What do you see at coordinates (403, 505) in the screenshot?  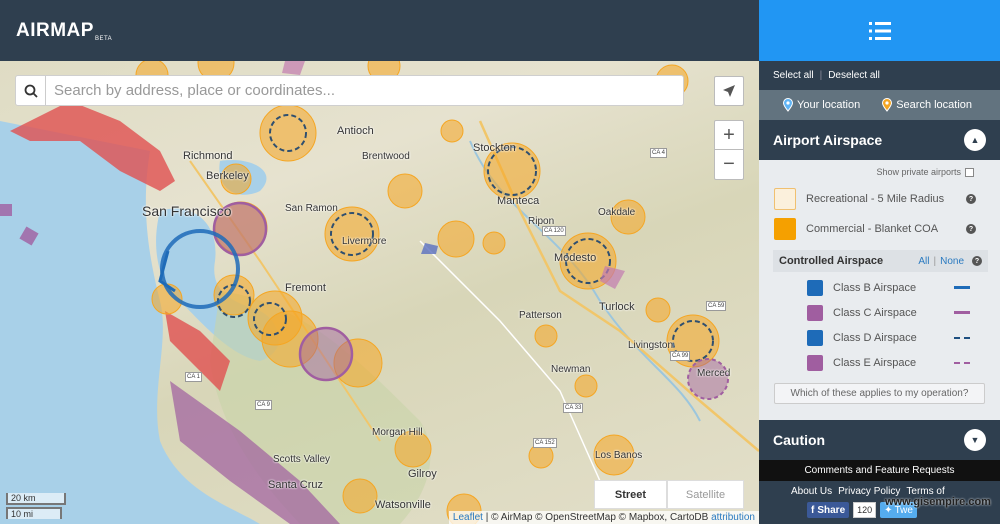 I see `place-label: Watsonville` at bounding box center [403, 505].